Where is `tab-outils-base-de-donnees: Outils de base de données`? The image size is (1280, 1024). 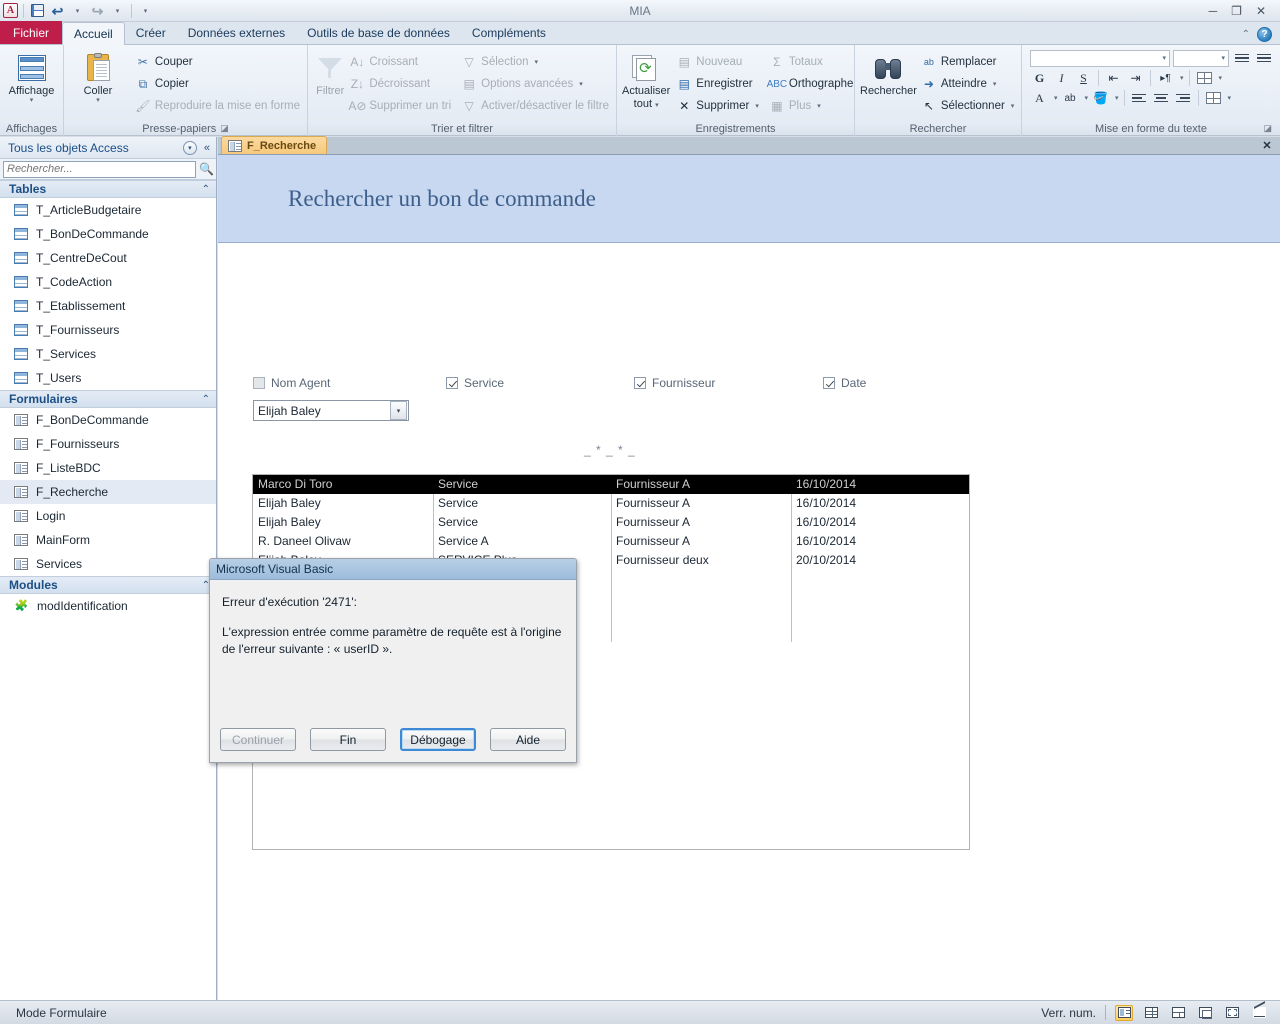 tab-outils-base-de-donnees: Outils de base de données is located at coordinates (378, 33).